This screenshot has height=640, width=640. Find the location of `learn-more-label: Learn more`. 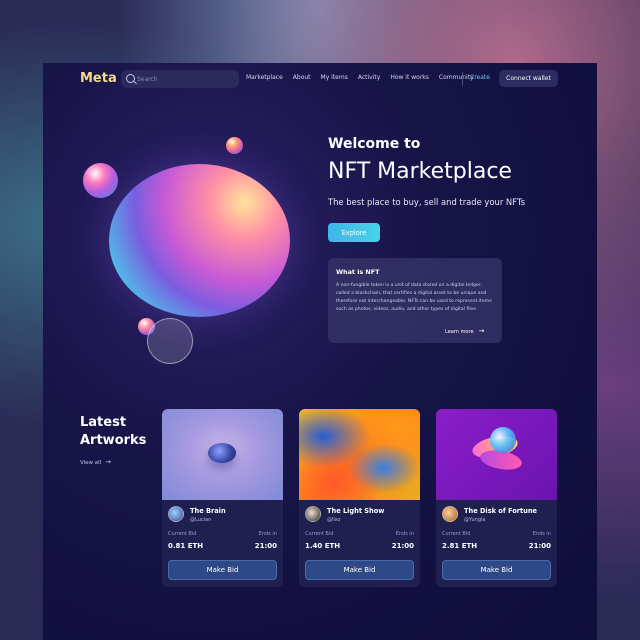

learn-more-label: Learn more is located at coordinates (459, 332).